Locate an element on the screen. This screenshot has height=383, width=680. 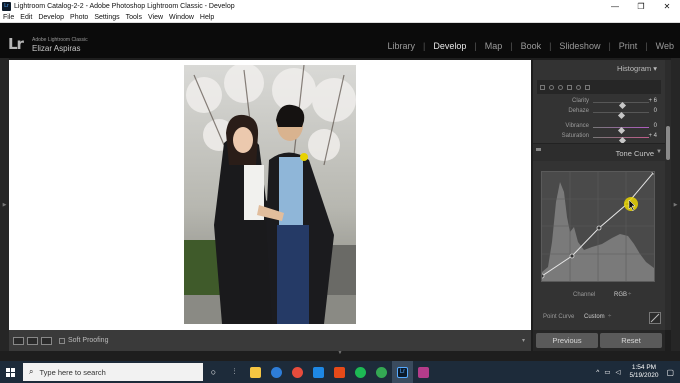
mail-icon is located at coordinates (318, 372).